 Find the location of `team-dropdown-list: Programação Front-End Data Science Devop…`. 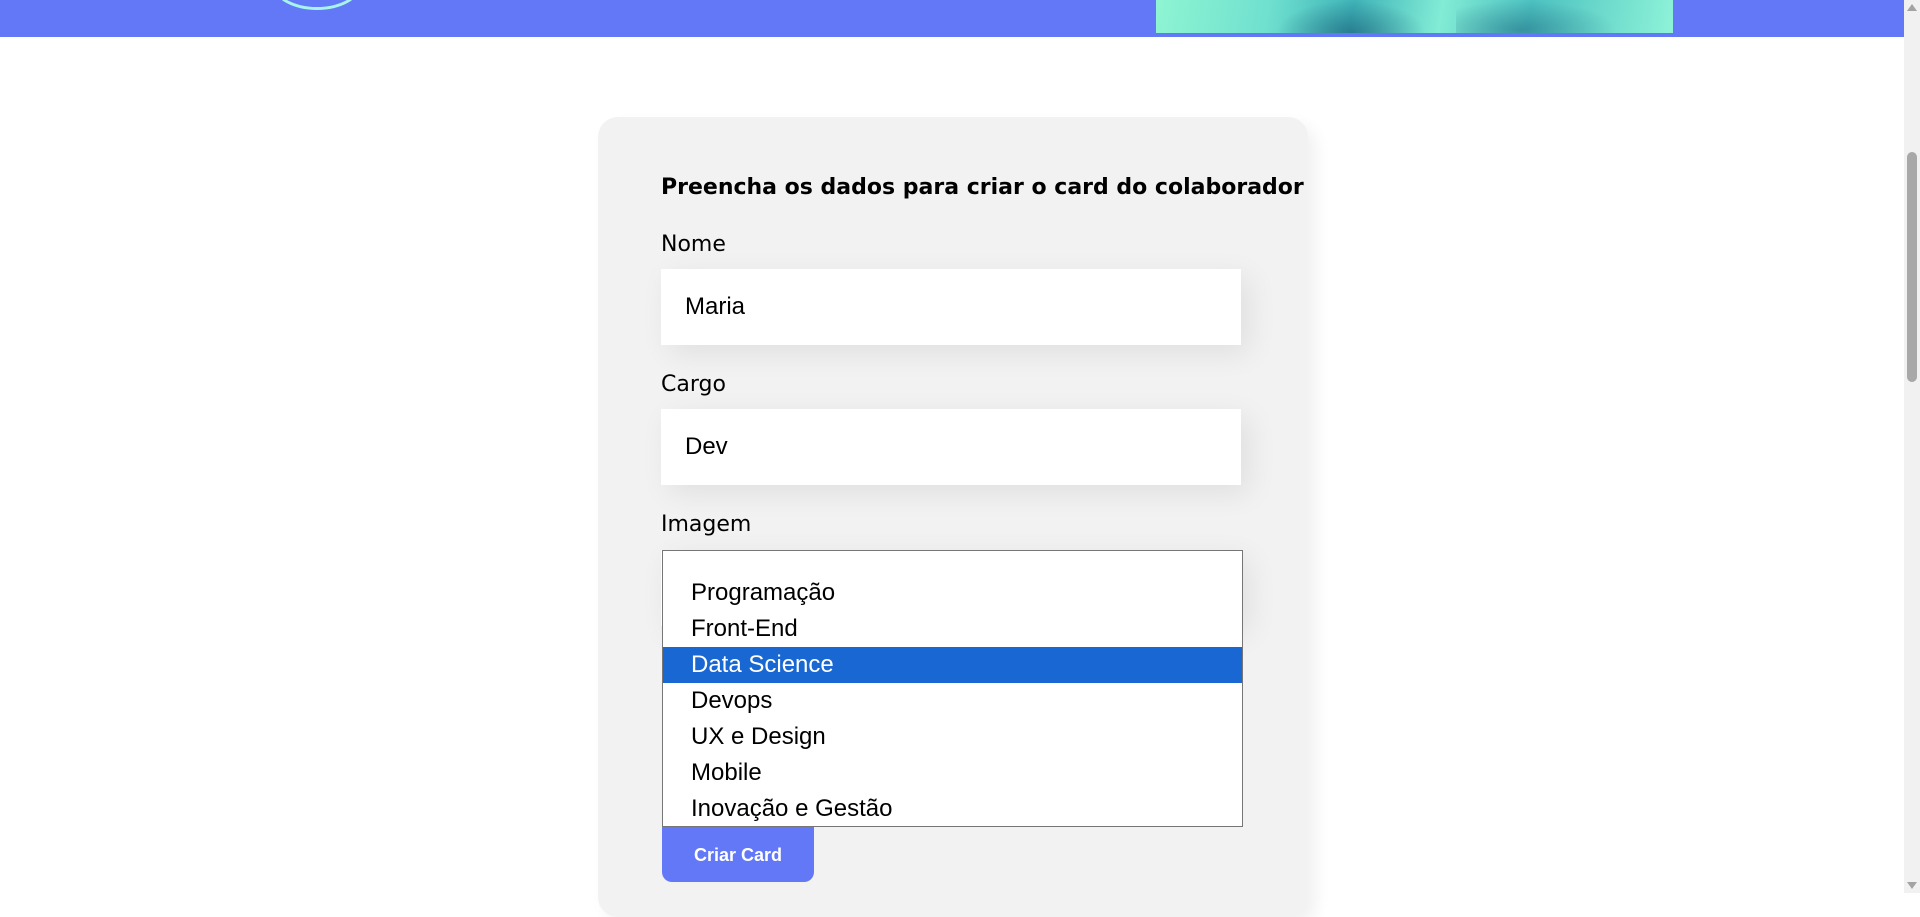

team-dropdown-list: Programação Front-End Data Science Devop… is located at coordinates (952, 688).